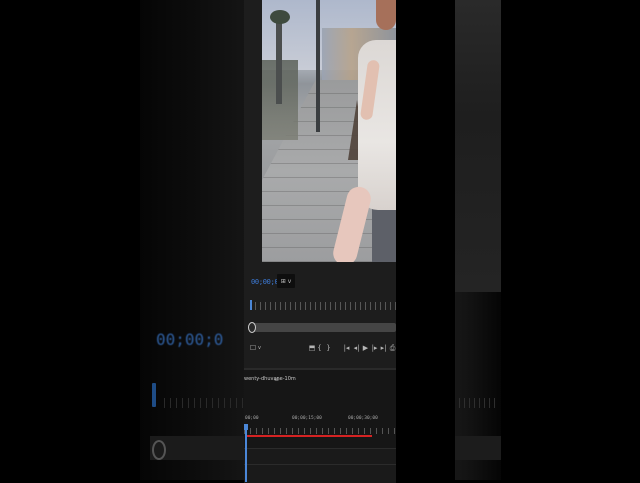 The image size is (640, 483). Describe the element at coordinates (356, 348) in the screenshot. I see `step-back-button: ◂|` at that location.